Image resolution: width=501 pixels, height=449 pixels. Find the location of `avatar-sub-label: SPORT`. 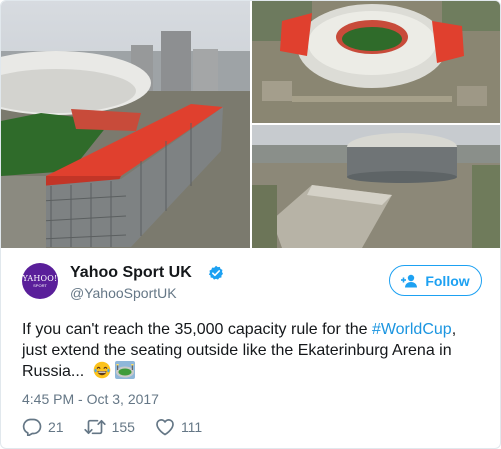

avatar-sub-label: SPORT is located at coordinates (40, 285).